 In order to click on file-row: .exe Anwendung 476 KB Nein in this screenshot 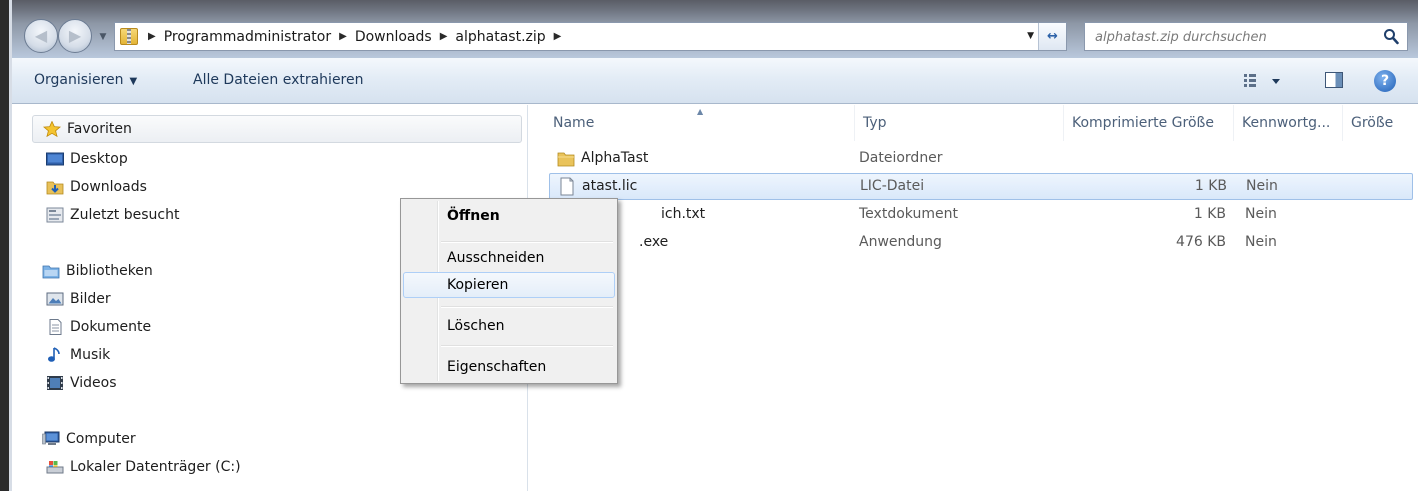, I will do `click(981, 243)`.